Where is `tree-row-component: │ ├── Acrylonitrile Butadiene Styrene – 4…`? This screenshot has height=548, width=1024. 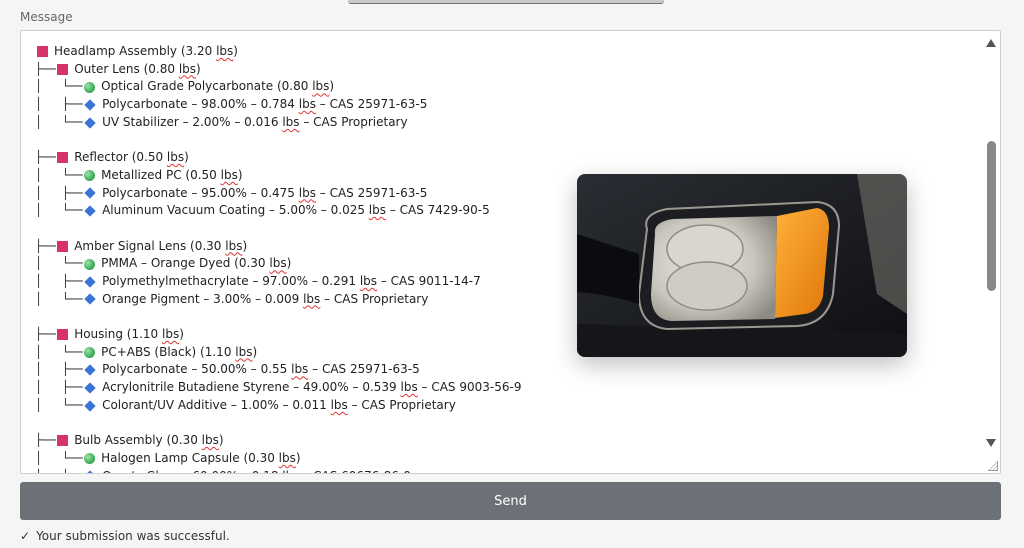
tree-row-component: │ ├── Acrylonitrile Butadiene Styrene – 4… is located at coordinates (278, 388).